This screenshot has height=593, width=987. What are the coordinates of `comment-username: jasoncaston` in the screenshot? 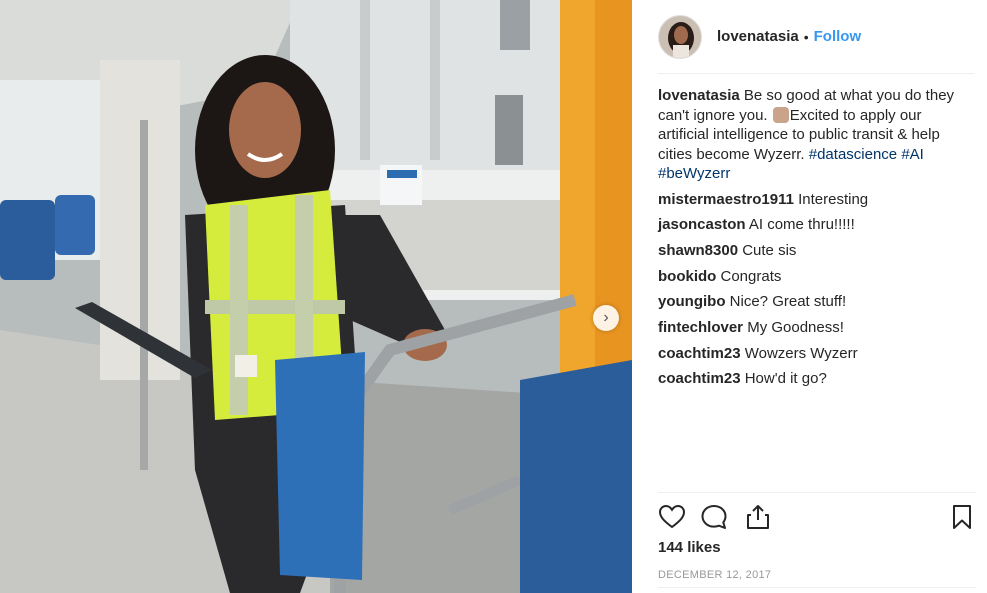 It's located at (702, 224).